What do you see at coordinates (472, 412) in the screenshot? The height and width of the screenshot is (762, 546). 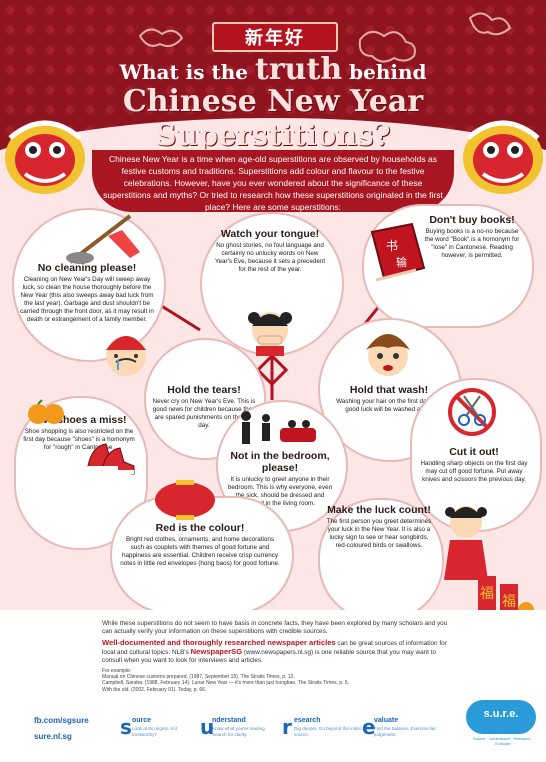 I see `no-scissors-icon` at bounding box center [472, 412].